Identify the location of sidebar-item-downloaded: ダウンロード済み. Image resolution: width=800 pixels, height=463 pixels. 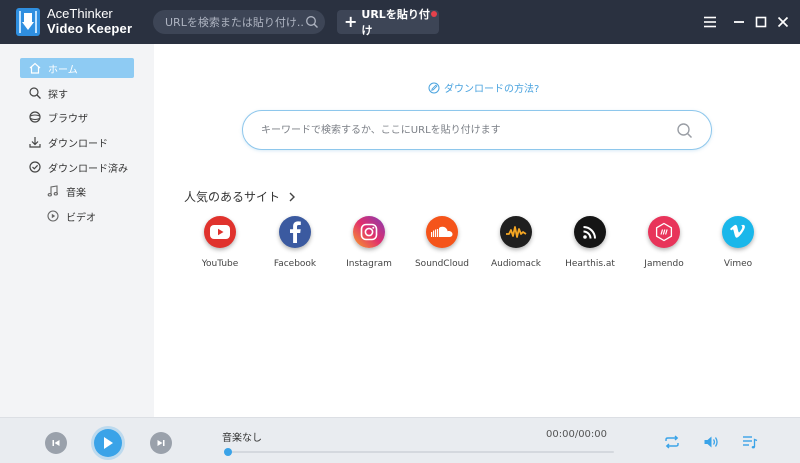
(77, 167).